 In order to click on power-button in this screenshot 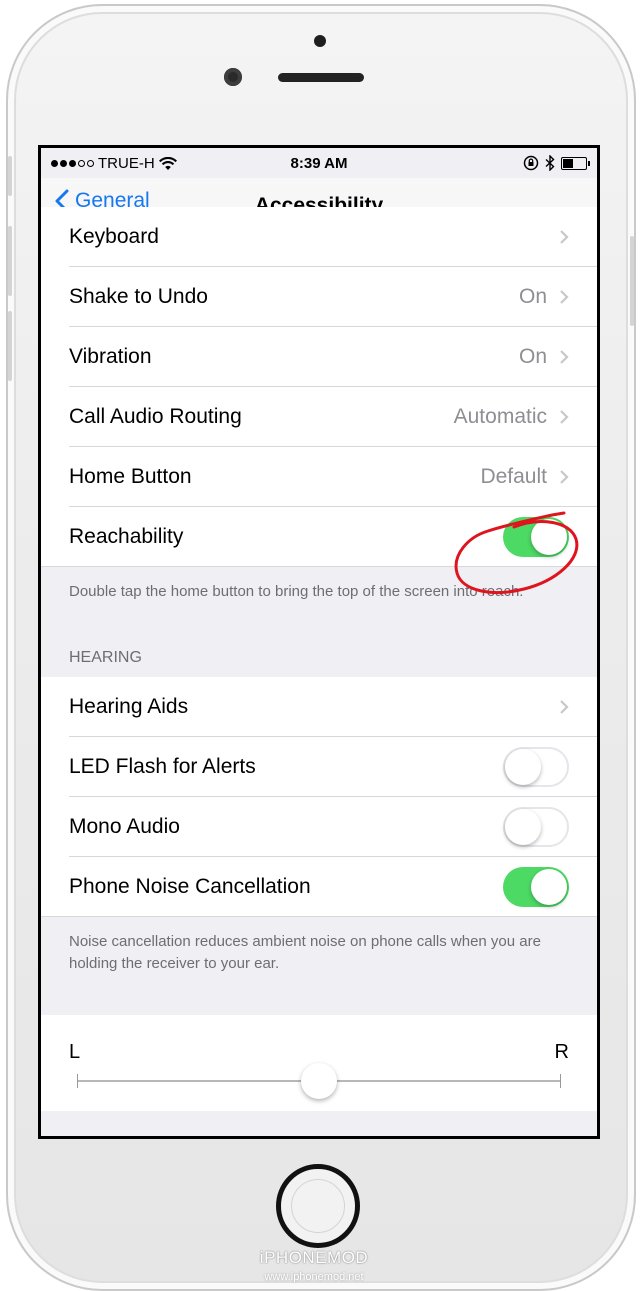, I will do `click(632, 281)`.